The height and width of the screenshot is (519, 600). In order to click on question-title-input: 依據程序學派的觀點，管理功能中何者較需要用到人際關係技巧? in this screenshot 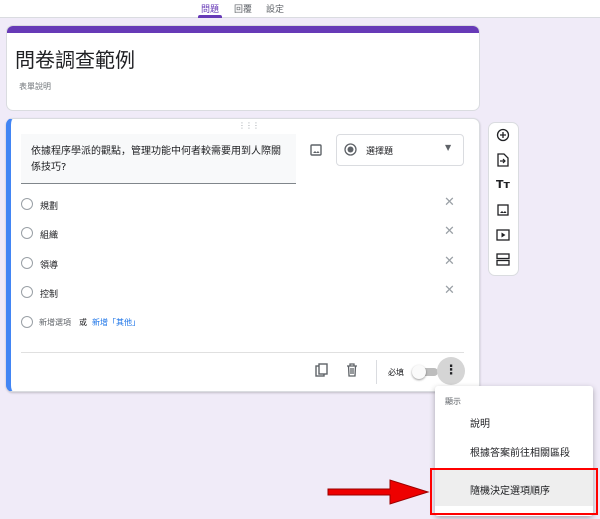, I will do `click(158, 159)`.